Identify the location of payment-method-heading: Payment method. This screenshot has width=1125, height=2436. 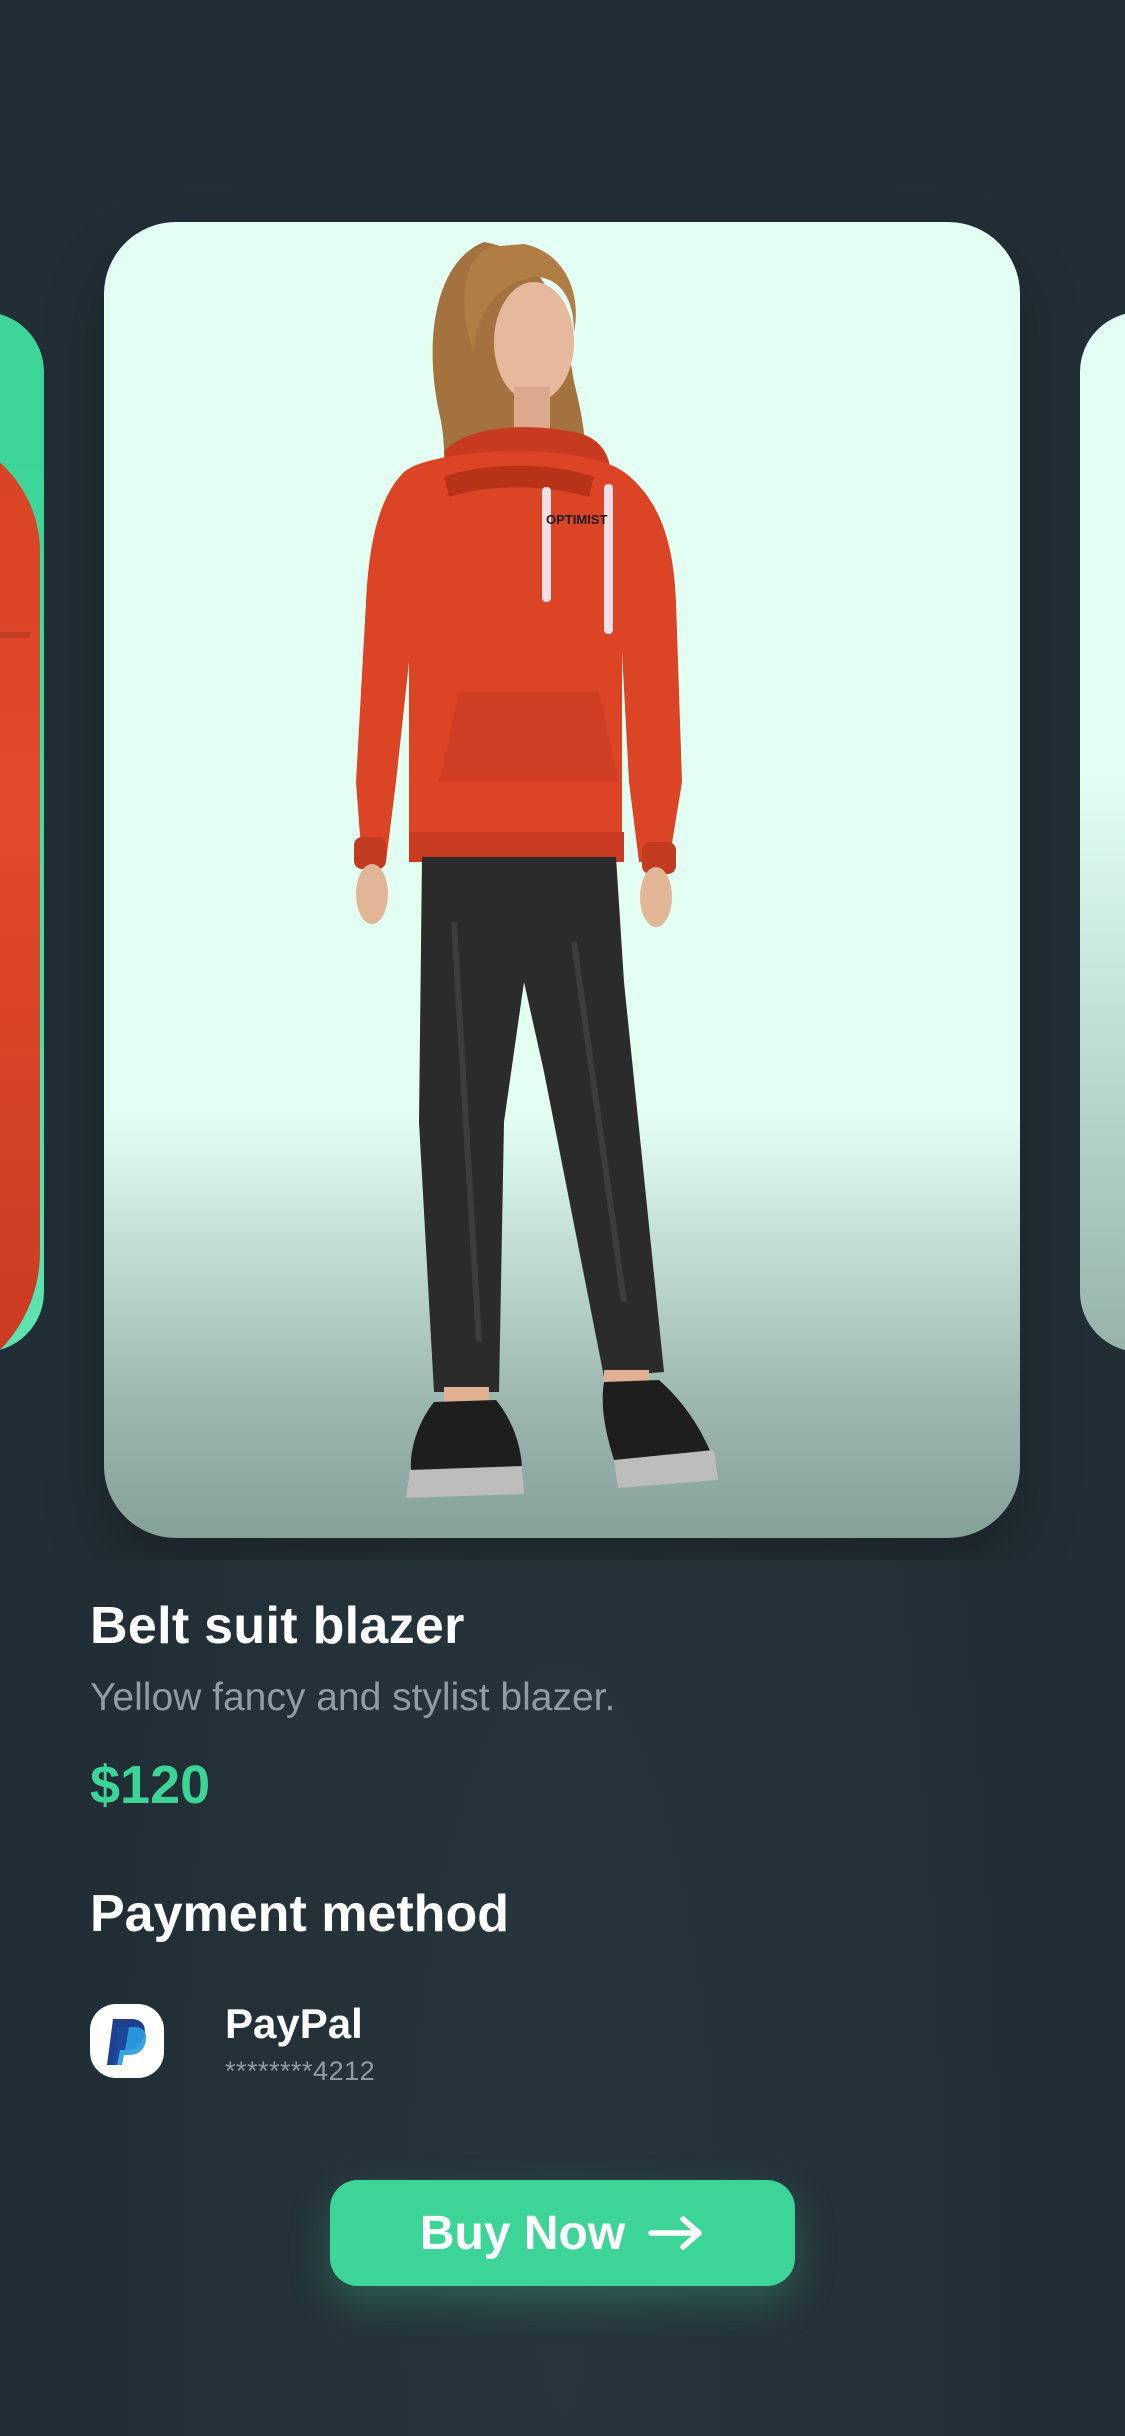
(299, 1914).